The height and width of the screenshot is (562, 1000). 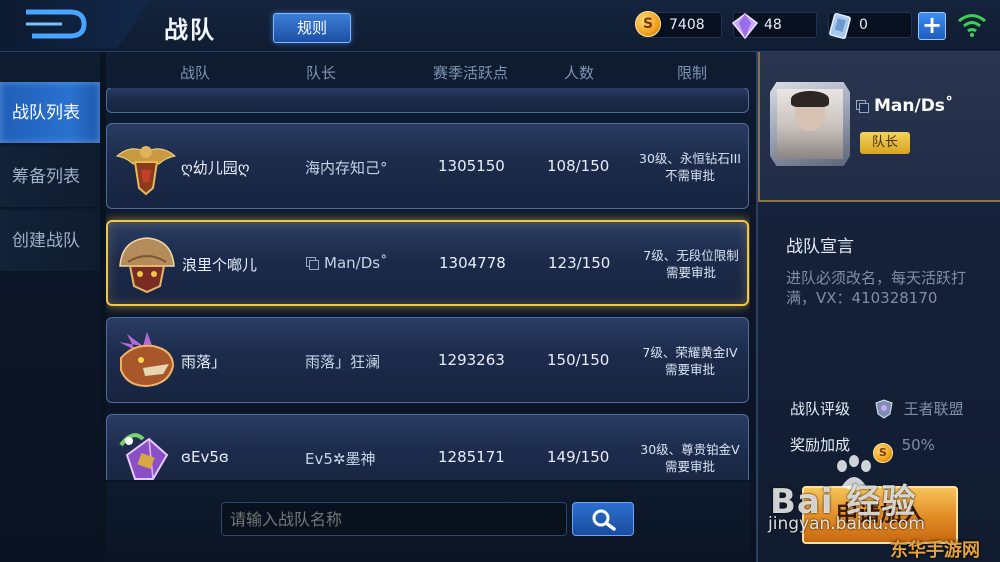 What do you see at coordinates (472, 263) in the screenshot?
I see `season-points: 1304778` at bounding box center [472, 263].